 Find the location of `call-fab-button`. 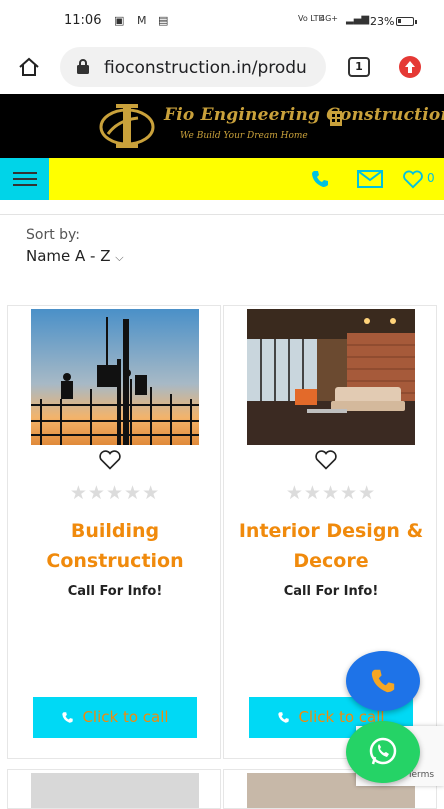

call-fab-button is located at coordinates (383, 681).